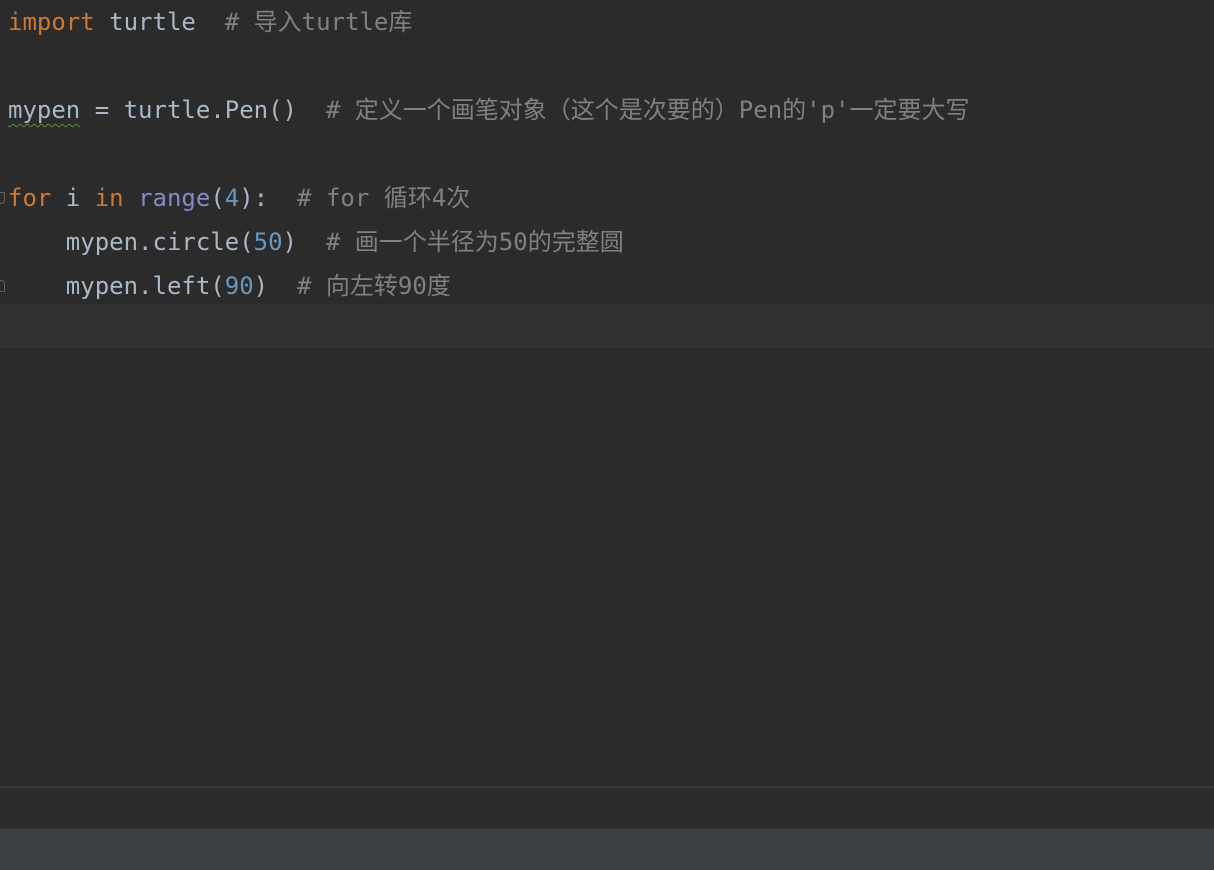 The height and width of the screenshot is (870, 1214). I want to click on open-paren: (, so click(217, 198).